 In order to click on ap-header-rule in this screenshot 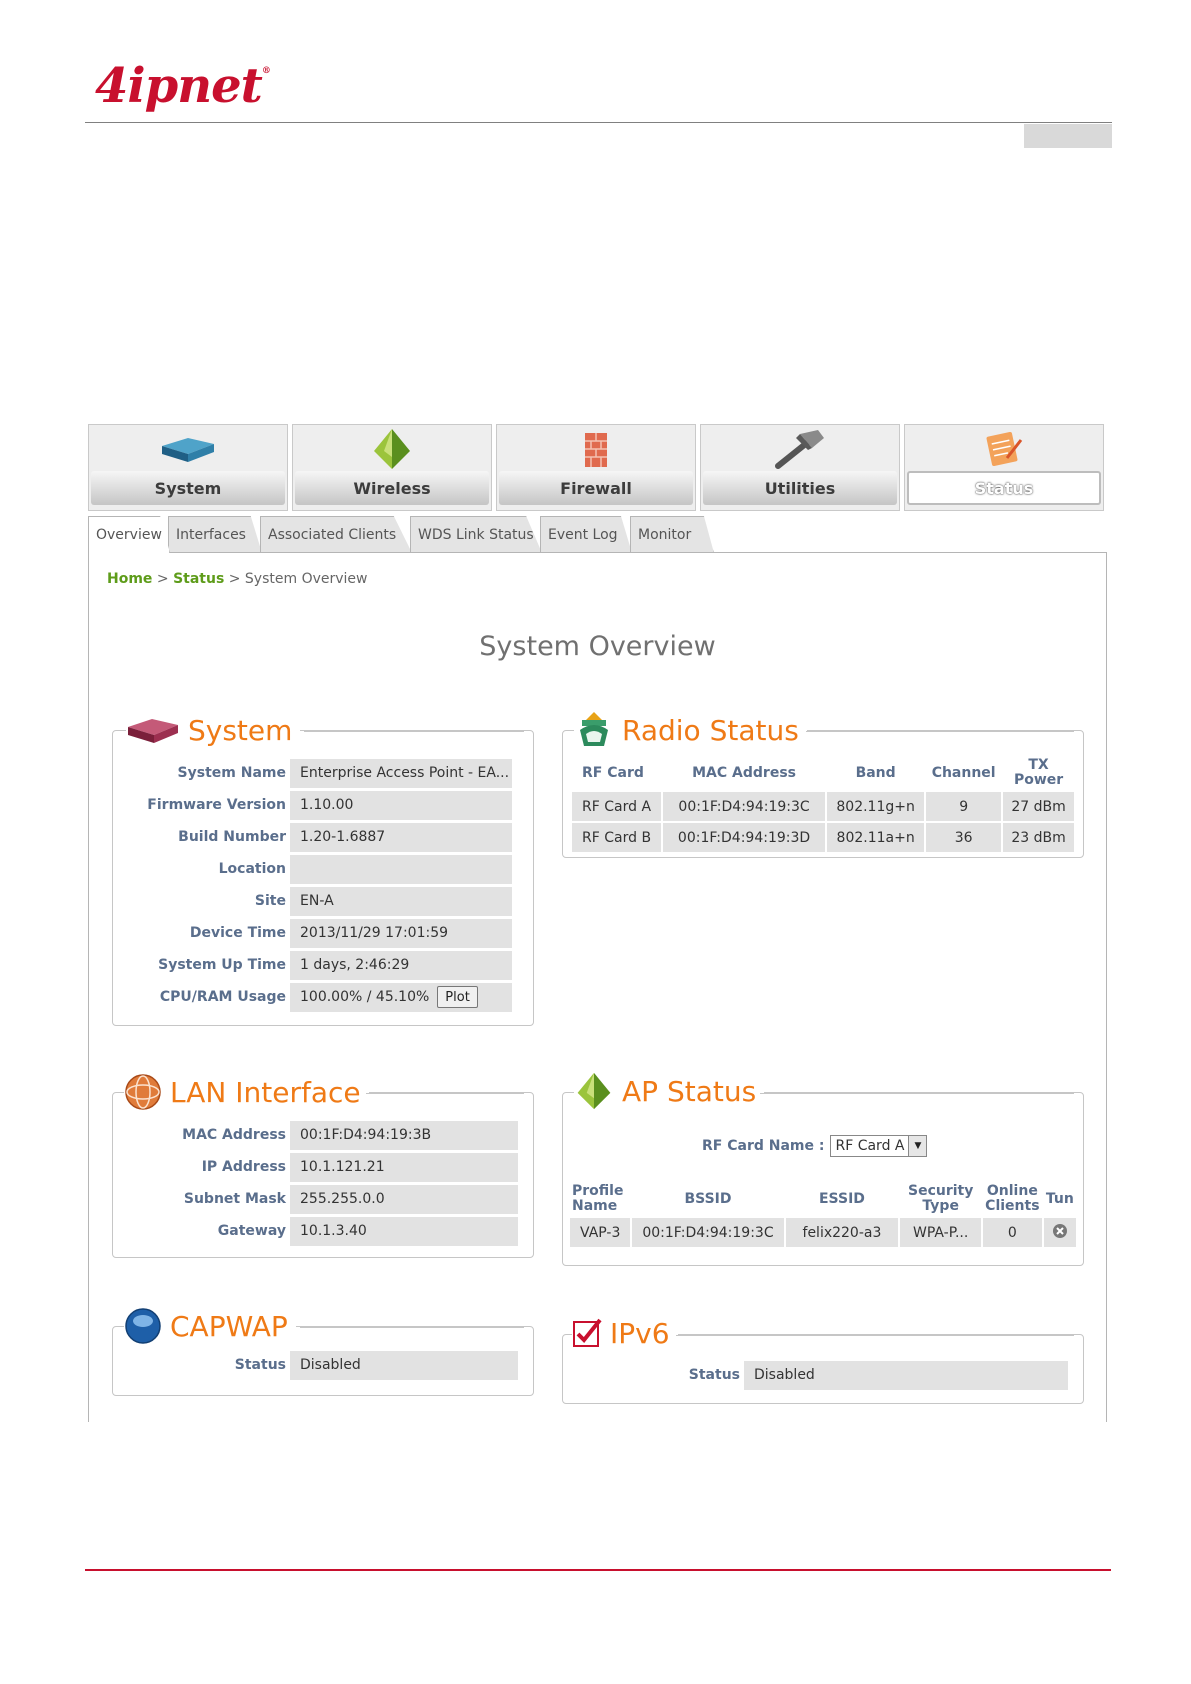, I will do `click(917, 1093)`.